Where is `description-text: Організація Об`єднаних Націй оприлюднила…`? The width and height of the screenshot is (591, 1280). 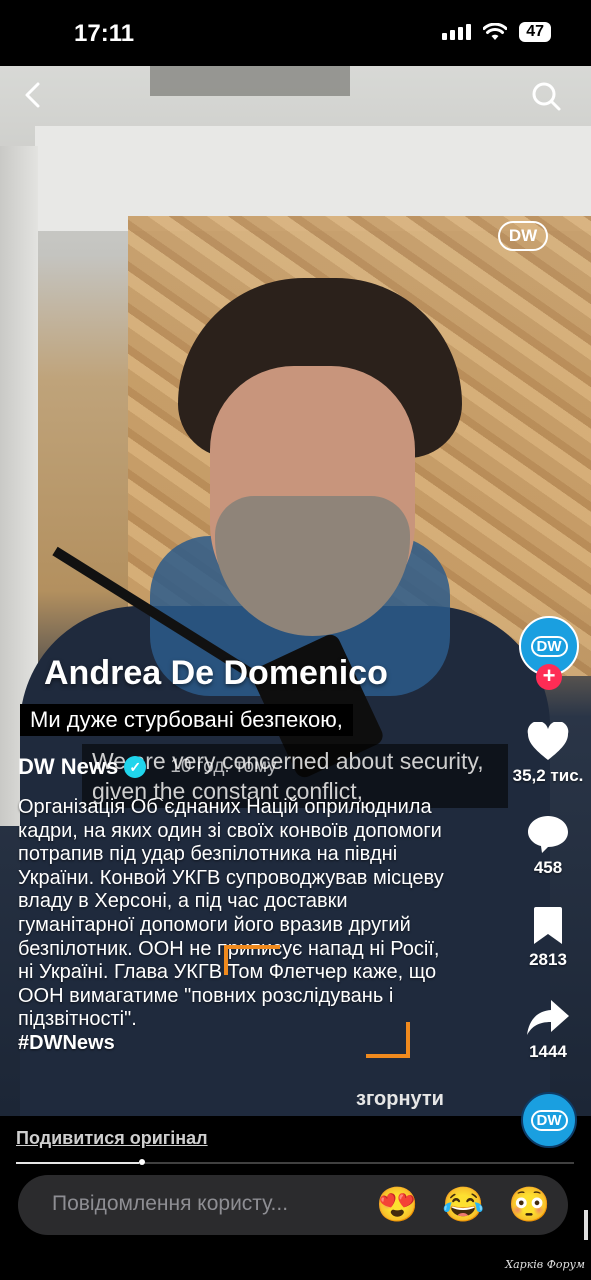 description-text: Організація Об`єднаних Націй оприлюднила… is located at coordinates (231, 913).